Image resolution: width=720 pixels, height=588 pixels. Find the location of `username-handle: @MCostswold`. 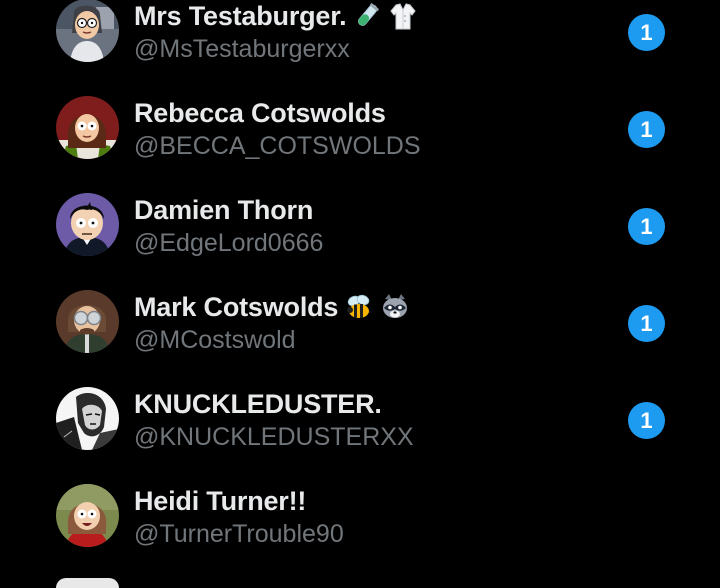

username-handle: @MCostswold is located at coordinates (215, 340).